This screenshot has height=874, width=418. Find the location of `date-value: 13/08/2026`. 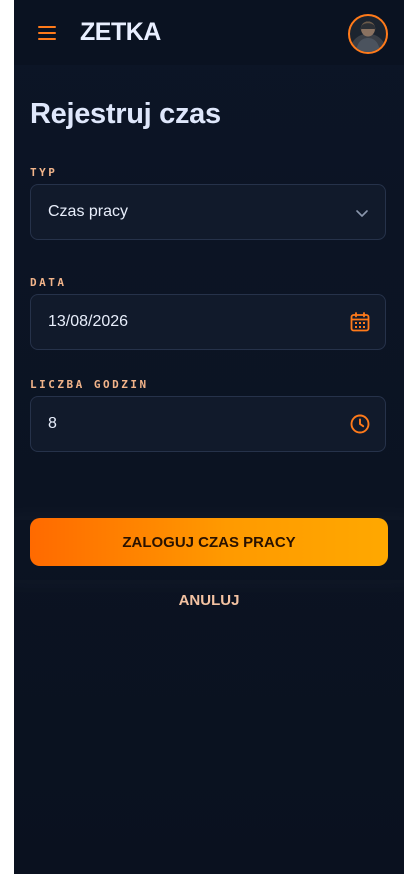

date-value: 13/08/2026 is located at coordinates (88, 321).